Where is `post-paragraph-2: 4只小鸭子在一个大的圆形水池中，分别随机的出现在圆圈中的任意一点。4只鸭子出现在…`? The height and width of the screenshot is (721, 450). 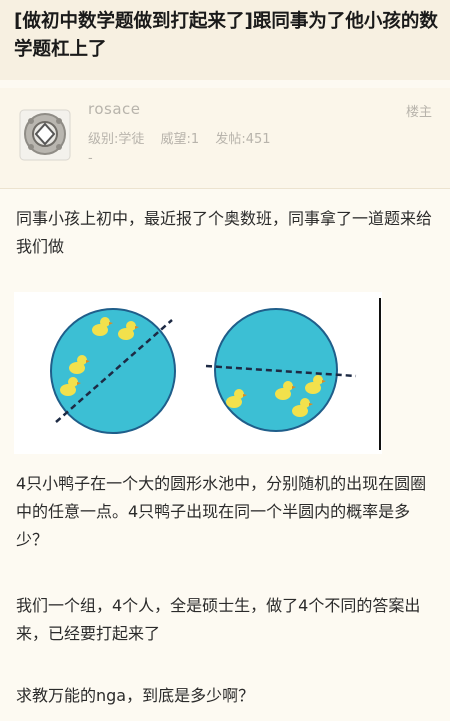
post-paragraph-2: 4只小鸭子在一个大的圆形水池中，分别随机的出现在圆圈中的任意一点。4只鸭子出现在… is located at coordinates (221, 511).